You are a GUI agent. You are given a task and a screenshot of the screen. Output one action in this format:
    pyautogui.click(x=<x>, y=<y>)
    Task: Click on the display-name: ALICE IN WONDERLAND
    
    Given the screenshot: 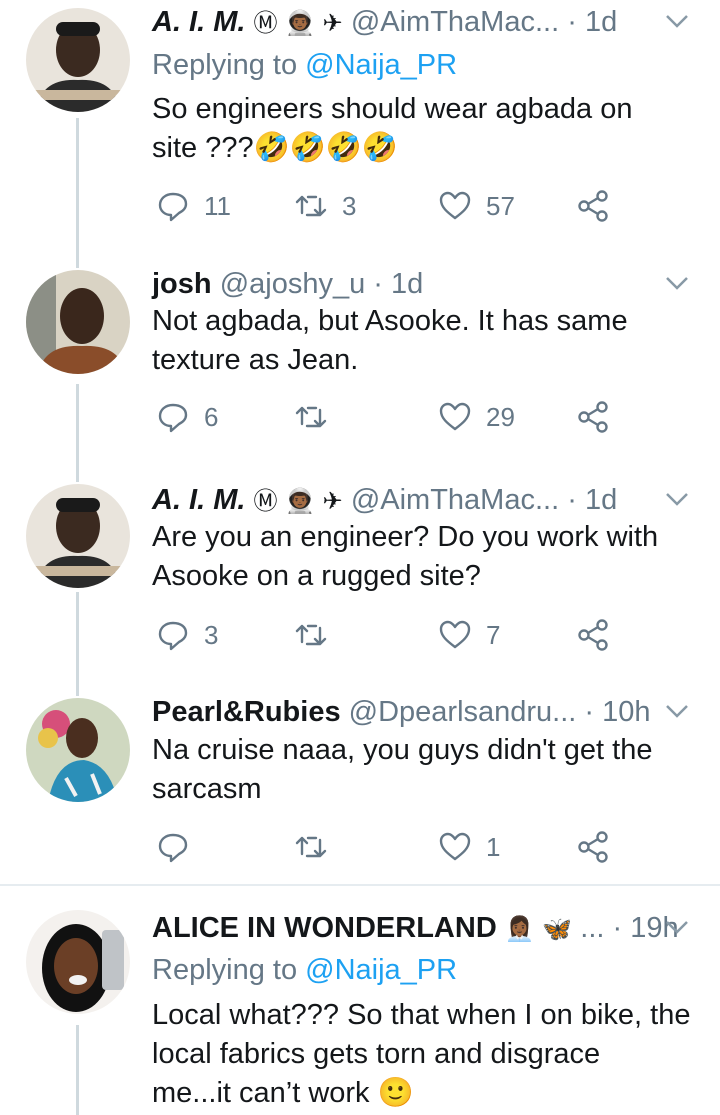 What is the action you would take?
    pyautogui.click(x=324, y=928)
    